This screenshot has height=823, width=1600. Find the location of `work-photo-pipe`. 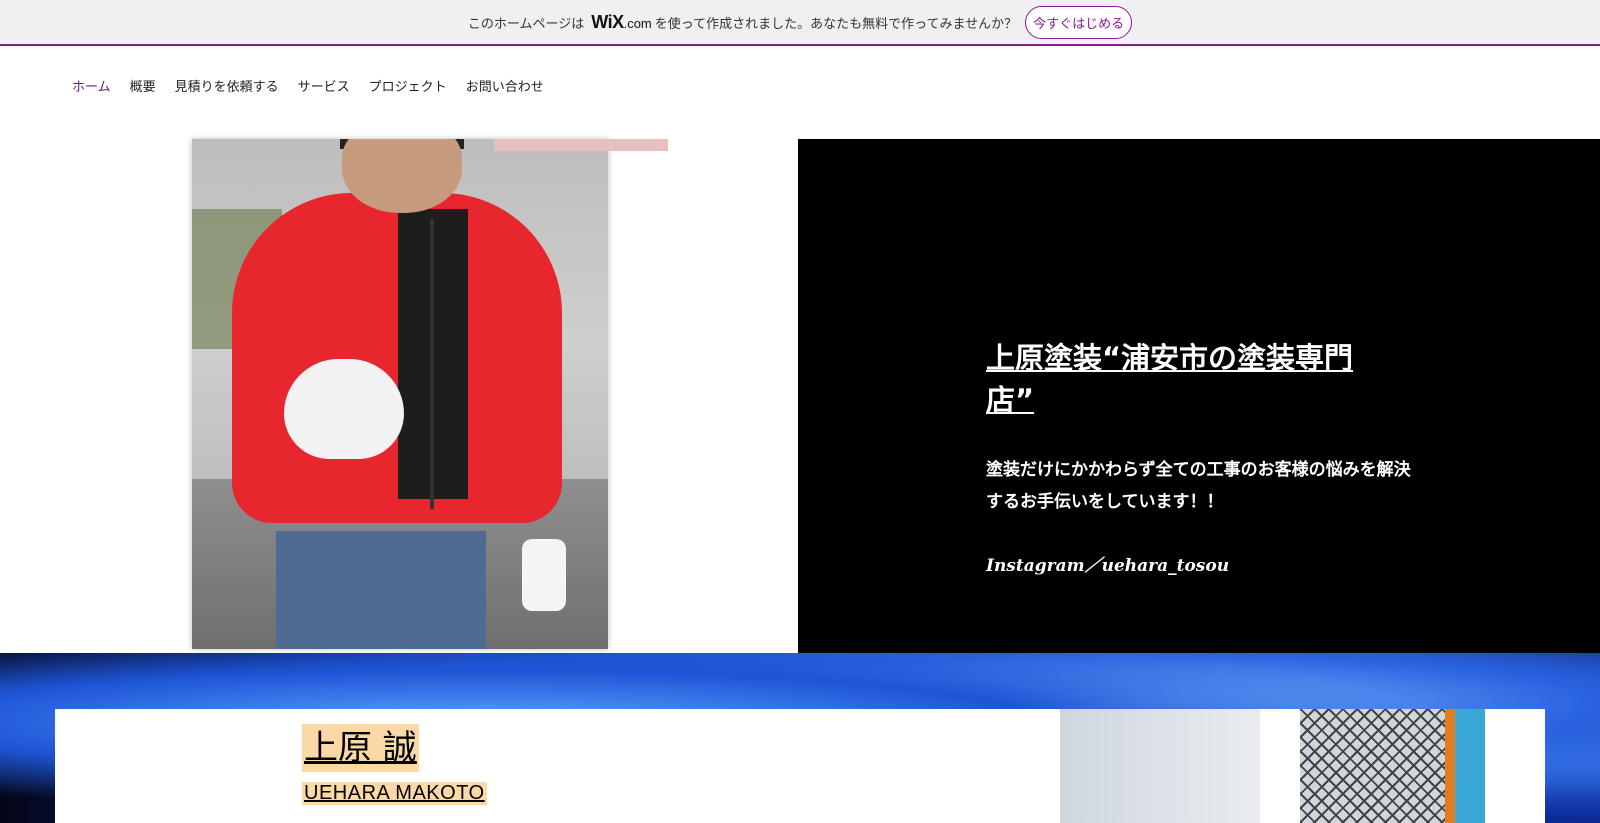

work-photo-pipe is located at coordinates (1280, 766).